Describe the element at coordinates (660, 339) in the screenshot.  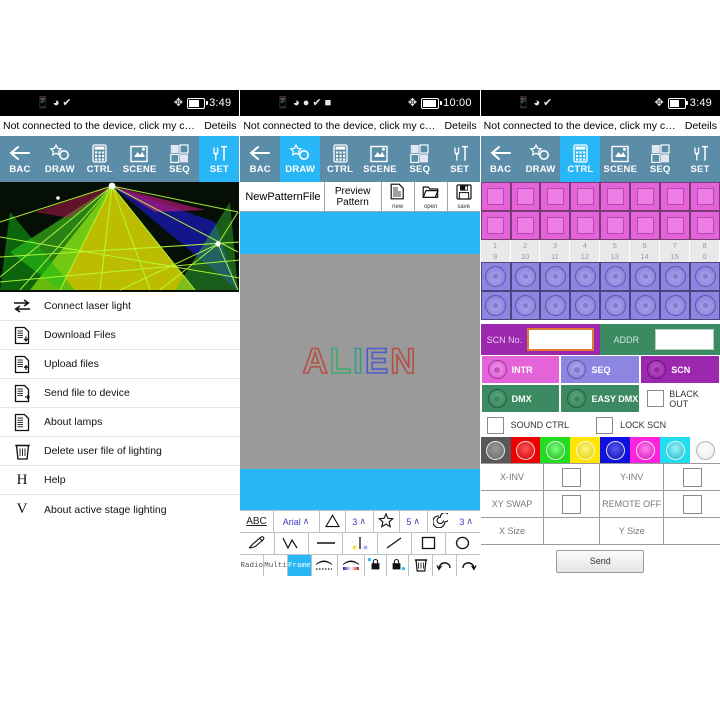
I see `addr-group: ADDR` at that location.